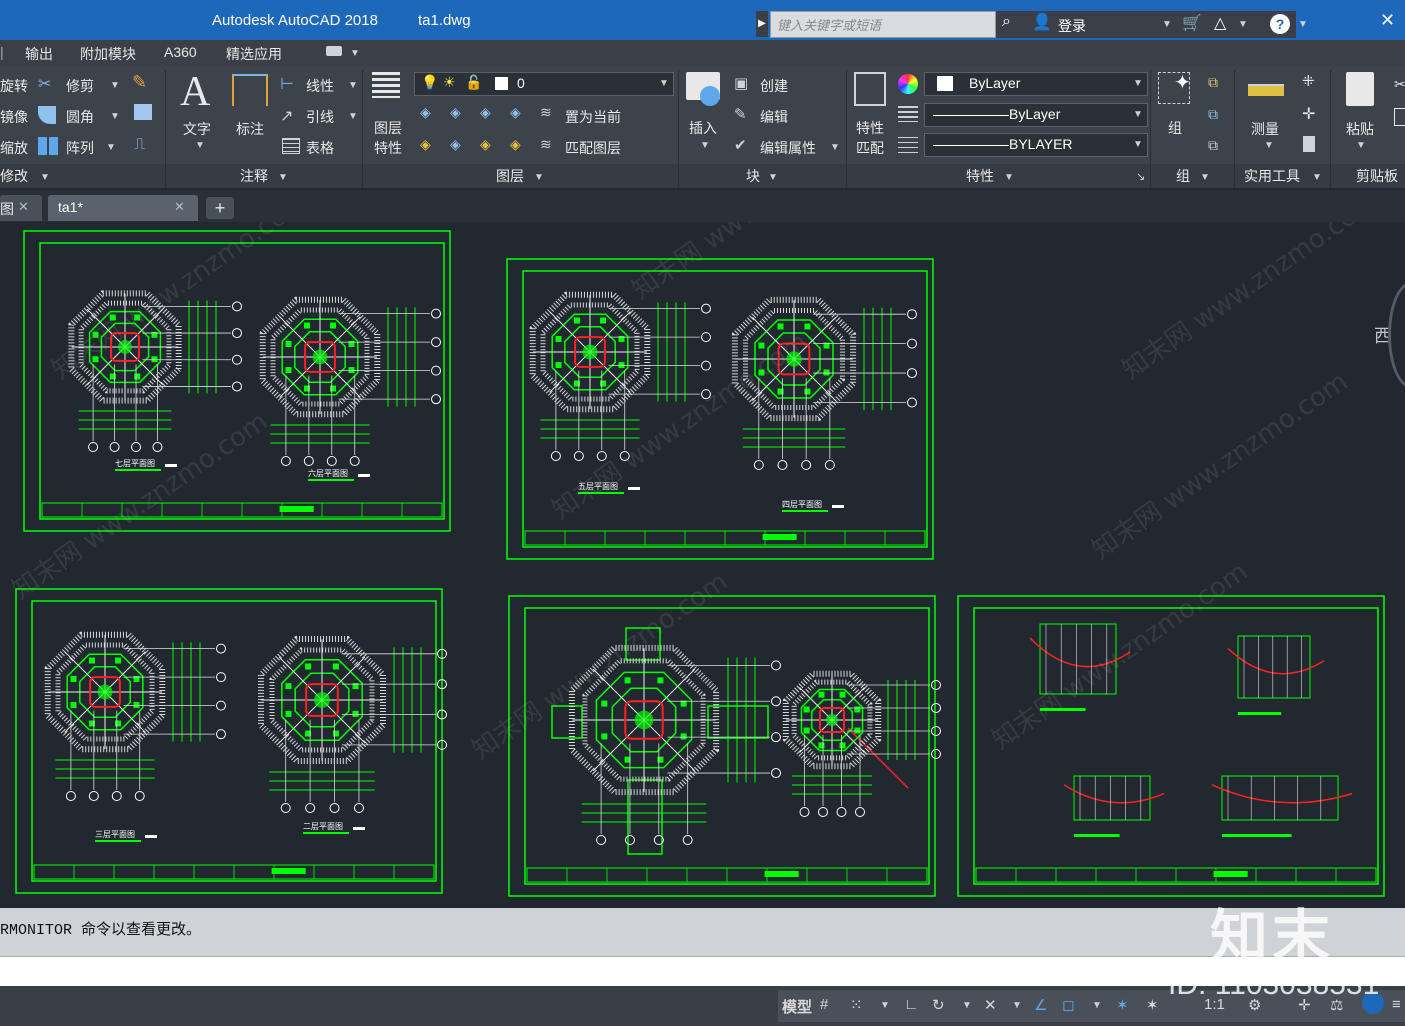 Image resolution: width=1405 pixels, height=1026 pixels. I want to click on panel-title-layers: 图层, so click(510, 176).